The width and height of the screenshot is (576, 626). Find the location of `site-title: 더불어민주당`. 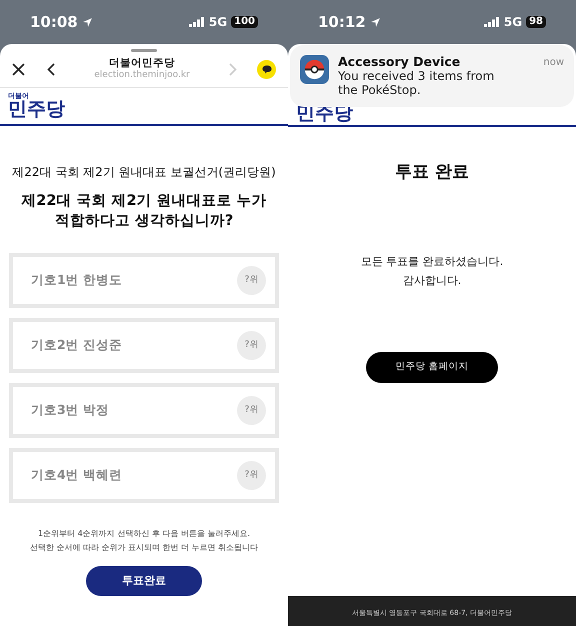

site-title: 더불어민주당 is located at coordinates (142, 63).